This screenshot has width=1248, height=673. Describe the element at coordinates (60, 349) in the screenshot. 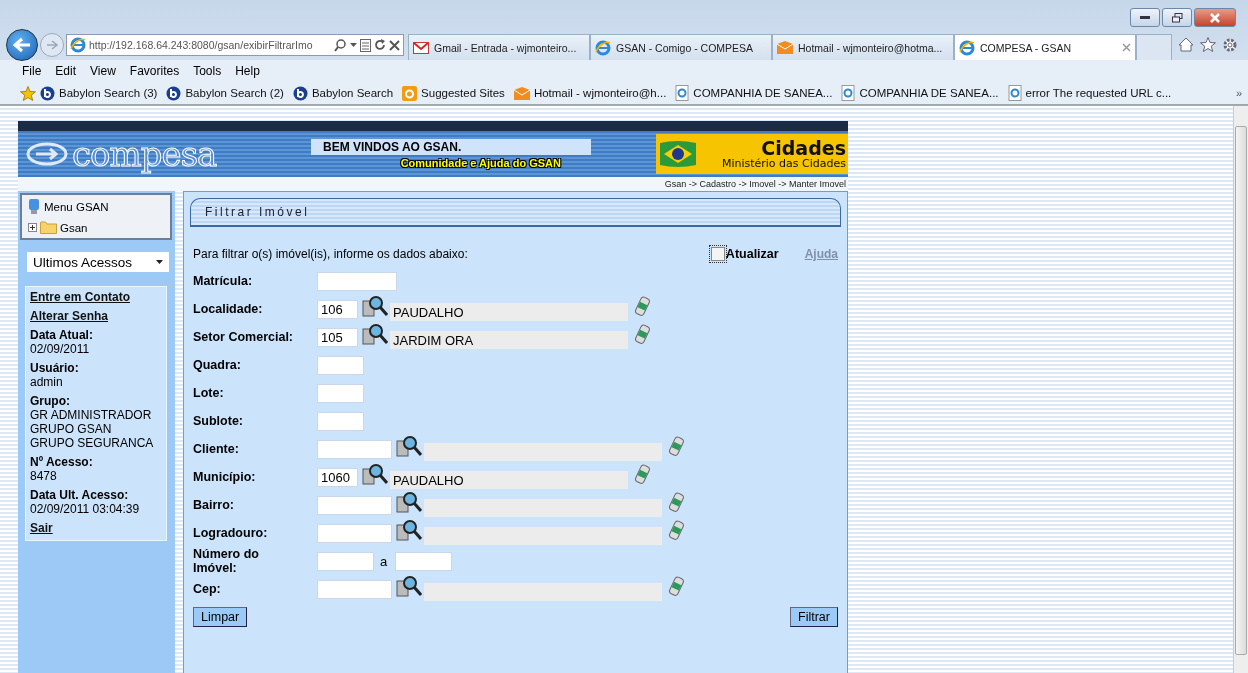

I see `info-value: 02/09/2011` at that location.